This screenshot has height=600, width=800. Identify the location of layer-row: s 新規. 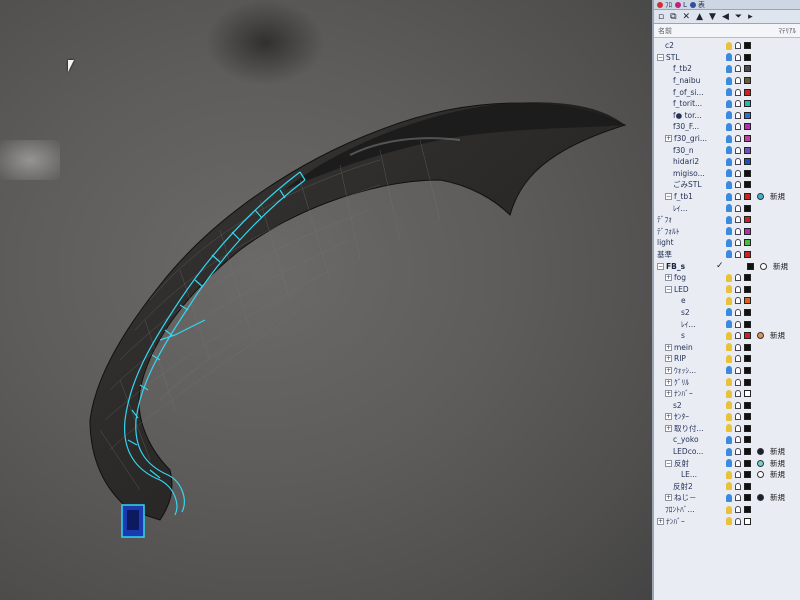
(727, 336).